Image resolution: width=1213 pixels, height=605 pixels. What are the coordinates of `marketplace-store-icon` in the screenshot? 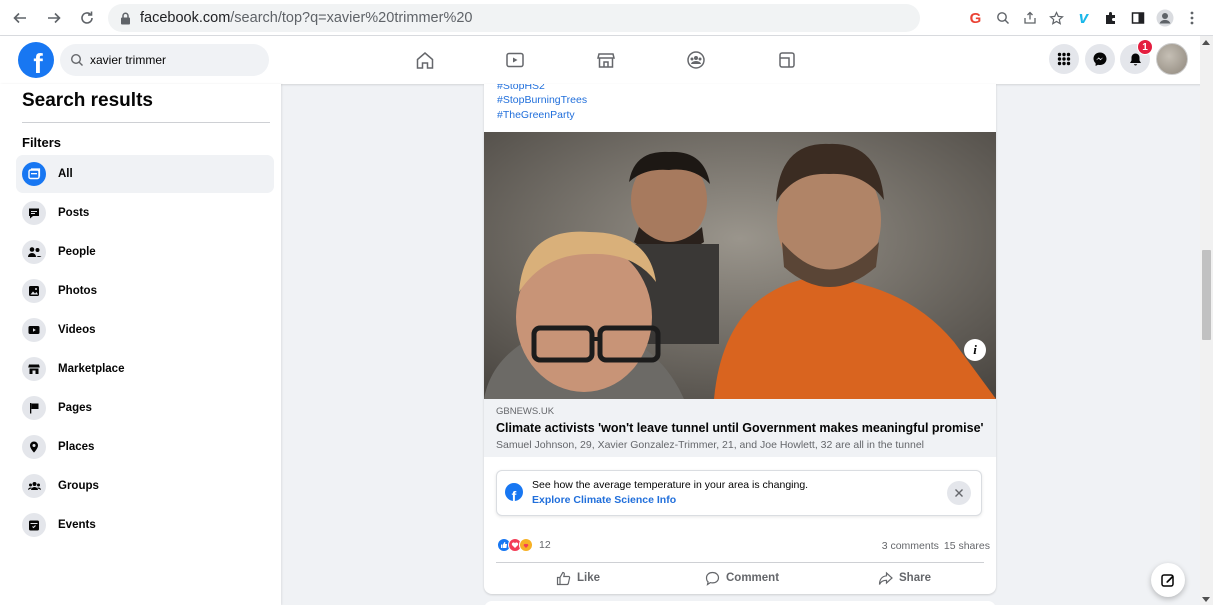 It's located at (606, 60).